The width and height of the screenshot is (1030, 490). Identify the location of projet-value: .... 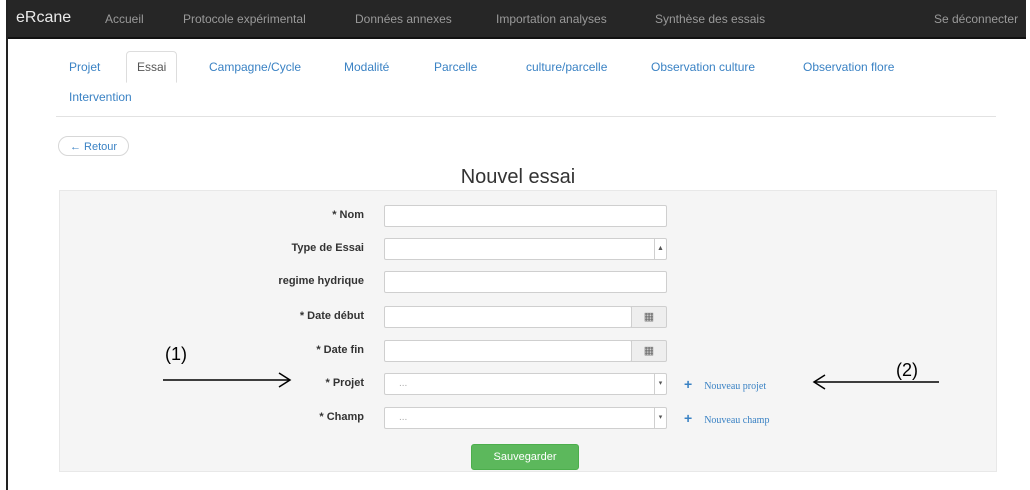
(403, 383).